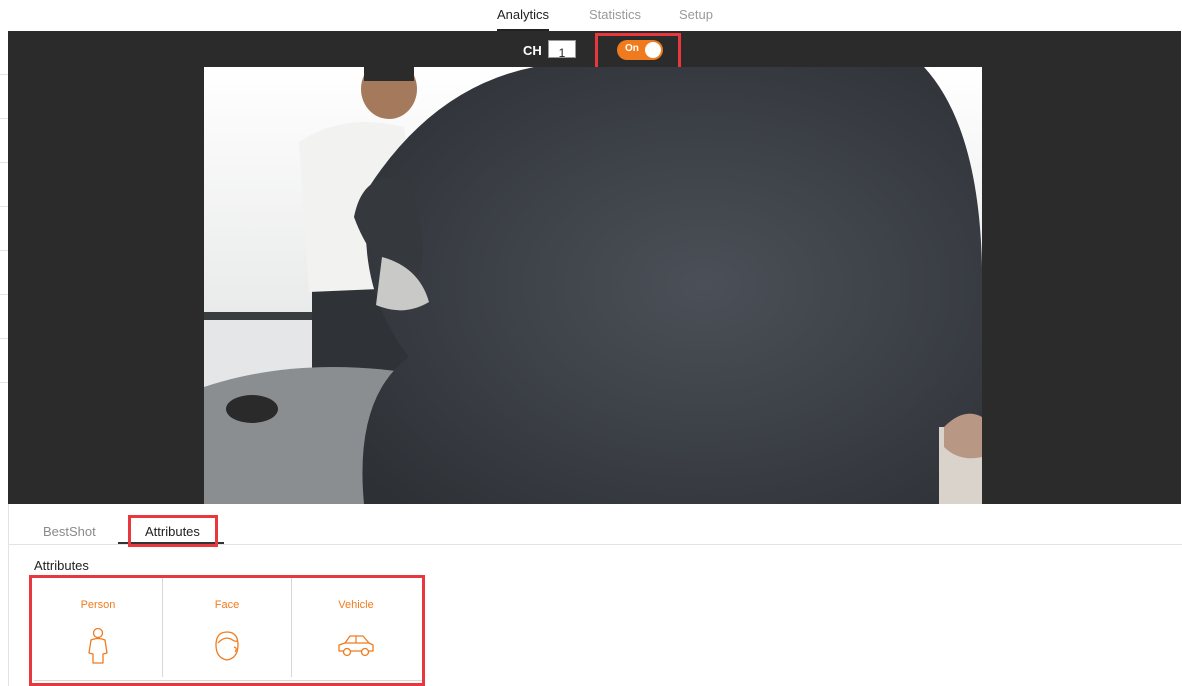 This screenshot has width=1182, height=686. What do you see at coordinates (356, 627) in the screenshot?
I see `attribute-vehicle: Vehicle` at bounding box center [356, 627].